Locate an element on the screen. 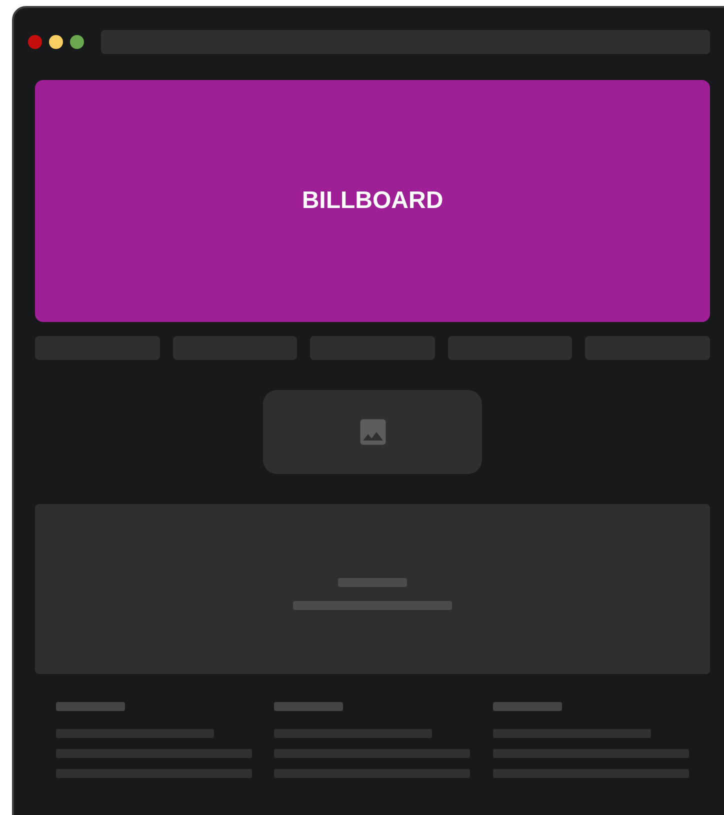 The height and width of the screenshot is (815, 724). minimize-dot-icon is located at coordinates (56, 42).